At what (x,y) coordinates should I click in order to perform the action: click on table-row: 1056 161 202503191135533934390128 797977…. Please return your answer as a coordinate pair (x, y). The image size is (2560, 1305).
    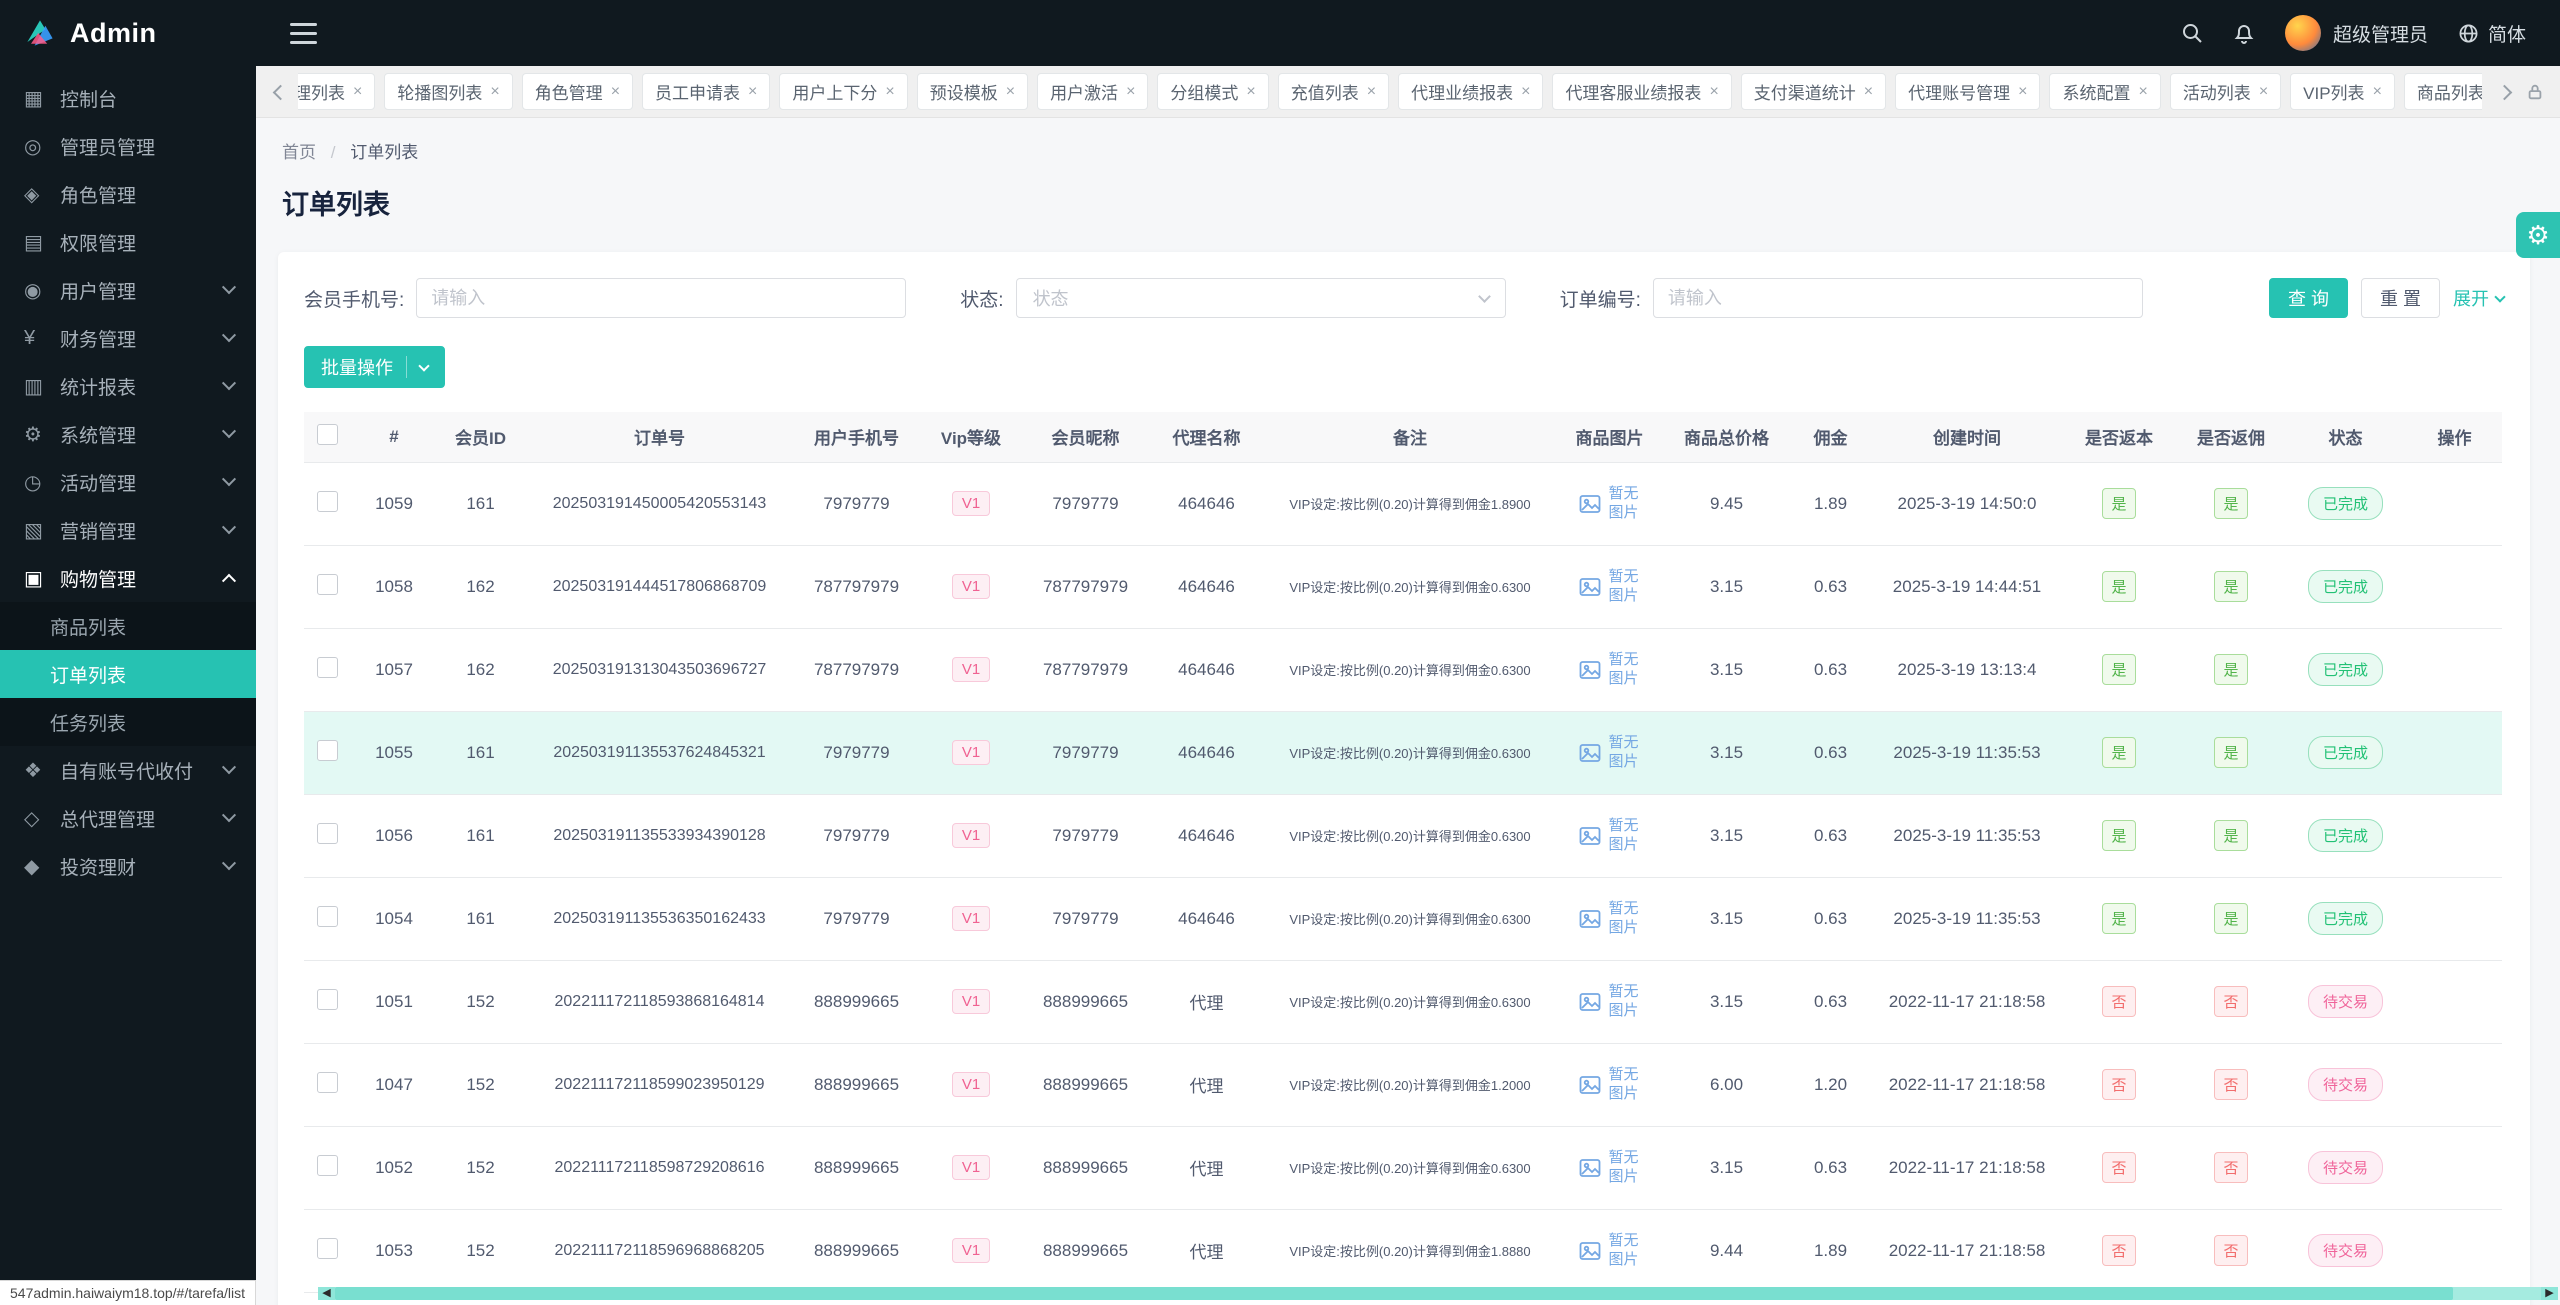
    Looking at the image, I should click on (1403, 836).